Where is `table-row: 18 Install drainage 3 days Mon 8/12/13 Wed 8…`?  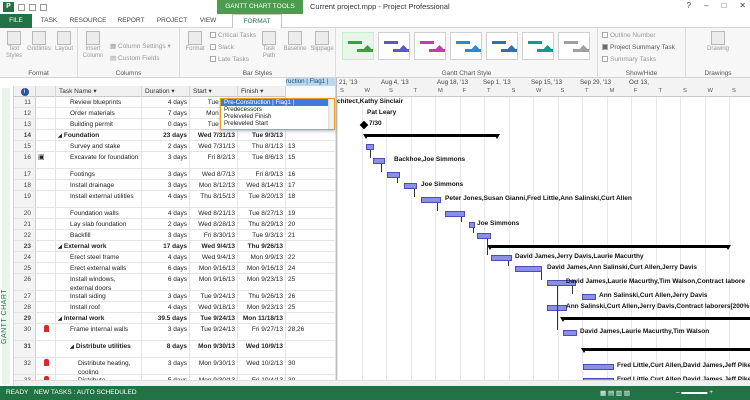
table-row: 18 Install drainage 3 days Mon 8/12/13 Wed 8… is located at coordinates (175, 185).